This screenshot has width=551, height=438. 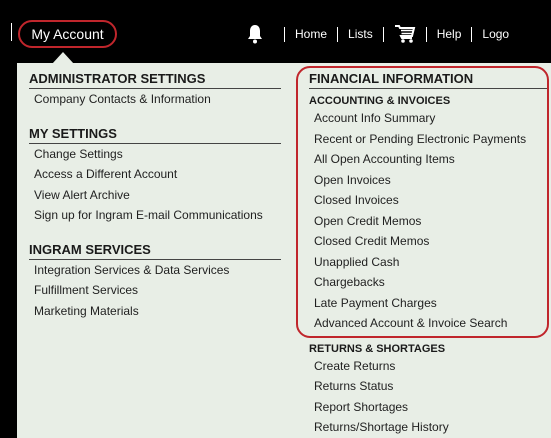 I want to click on ingram-services-heading: INGRAM SERVICES, so click(x=155, y=251).